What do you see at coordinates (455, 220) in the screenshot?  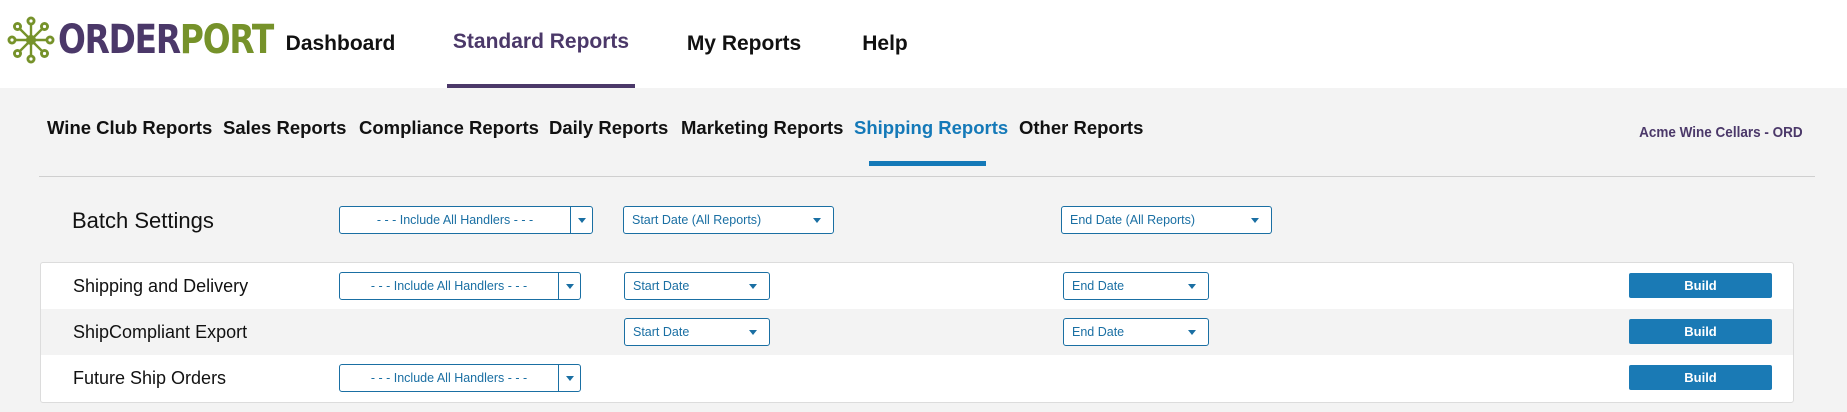 I see `batch-handler-value: - - - Include All Handlers - - -` at bounding box center [455, 220].